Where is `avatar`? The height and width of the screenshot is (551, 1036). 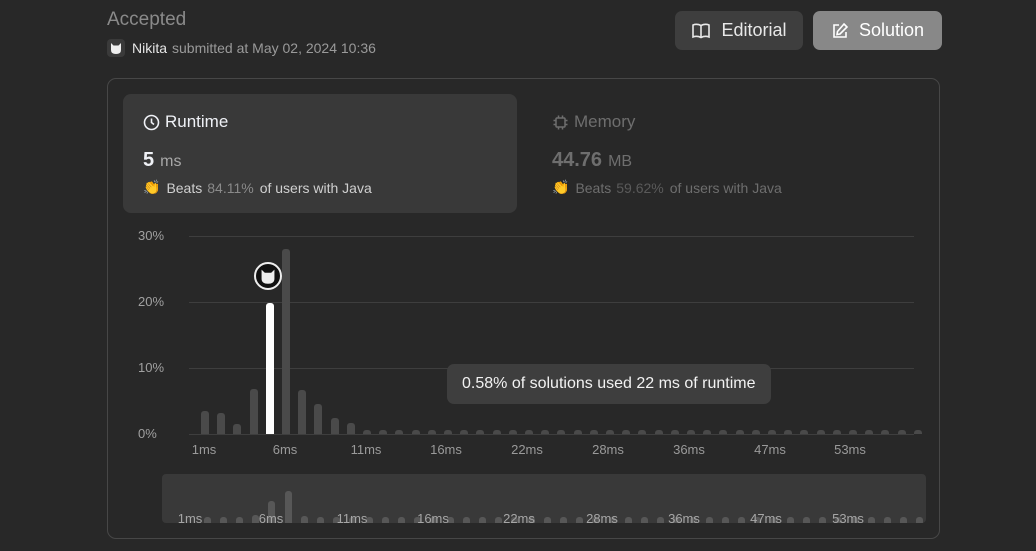
avatar is located at coordinates (116, 48).